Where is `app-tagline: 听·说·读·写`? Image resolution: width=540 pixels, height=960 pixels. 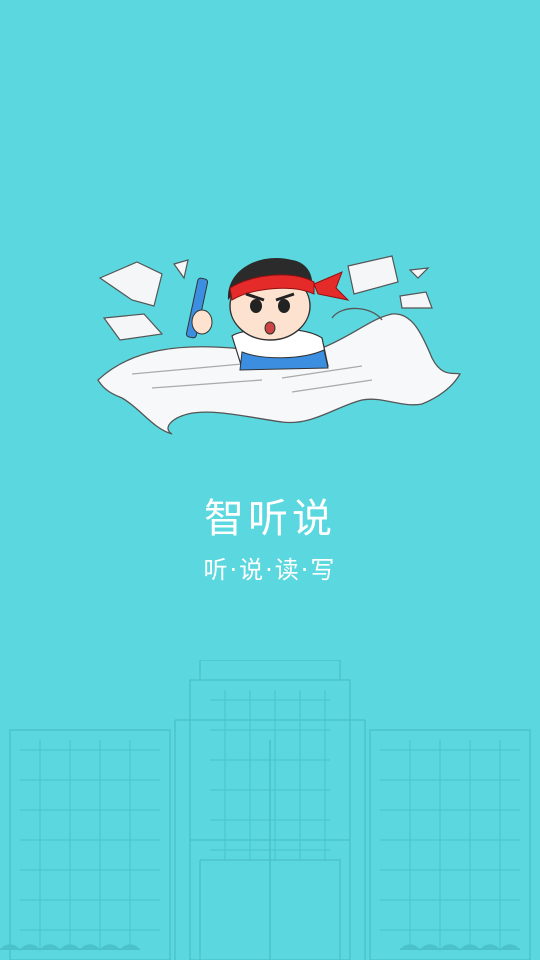 app-tagline: 听·说·读·写 is located at coordinates (270, 570).